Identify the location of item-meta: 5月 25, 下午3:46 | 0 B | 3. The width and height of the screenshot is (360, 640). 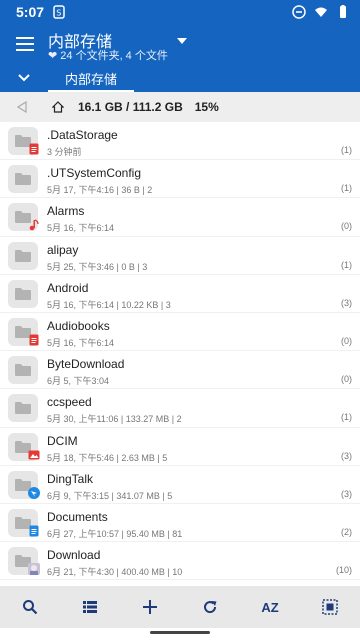
(97, 266).